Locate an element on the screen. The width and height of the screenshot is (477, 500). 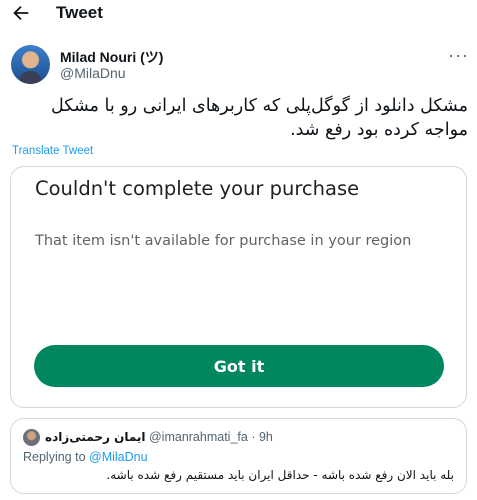
quote-header: ایمان رحمتی‌زاده @imanrahmati_fa · 9h is located at coordinates (159, 437).